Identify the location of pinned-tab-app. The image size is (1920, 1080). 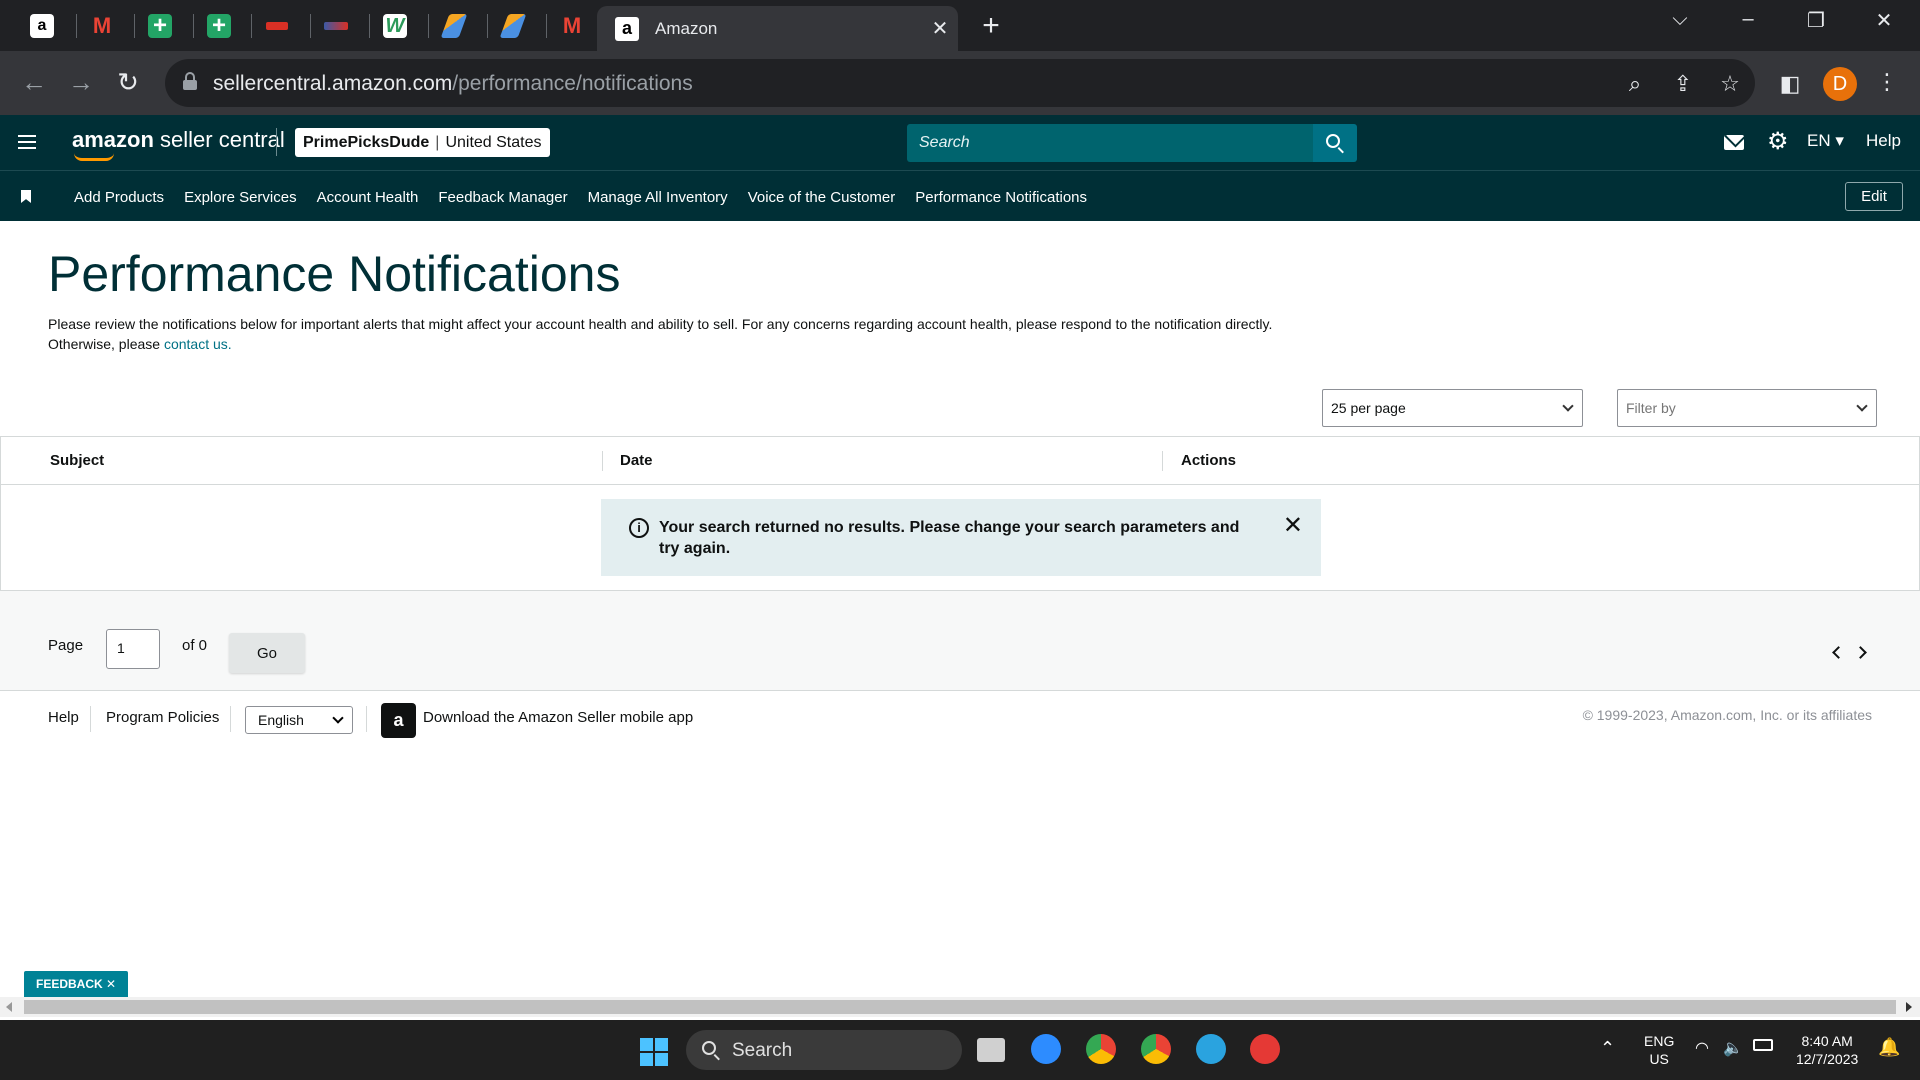
(277, 26).